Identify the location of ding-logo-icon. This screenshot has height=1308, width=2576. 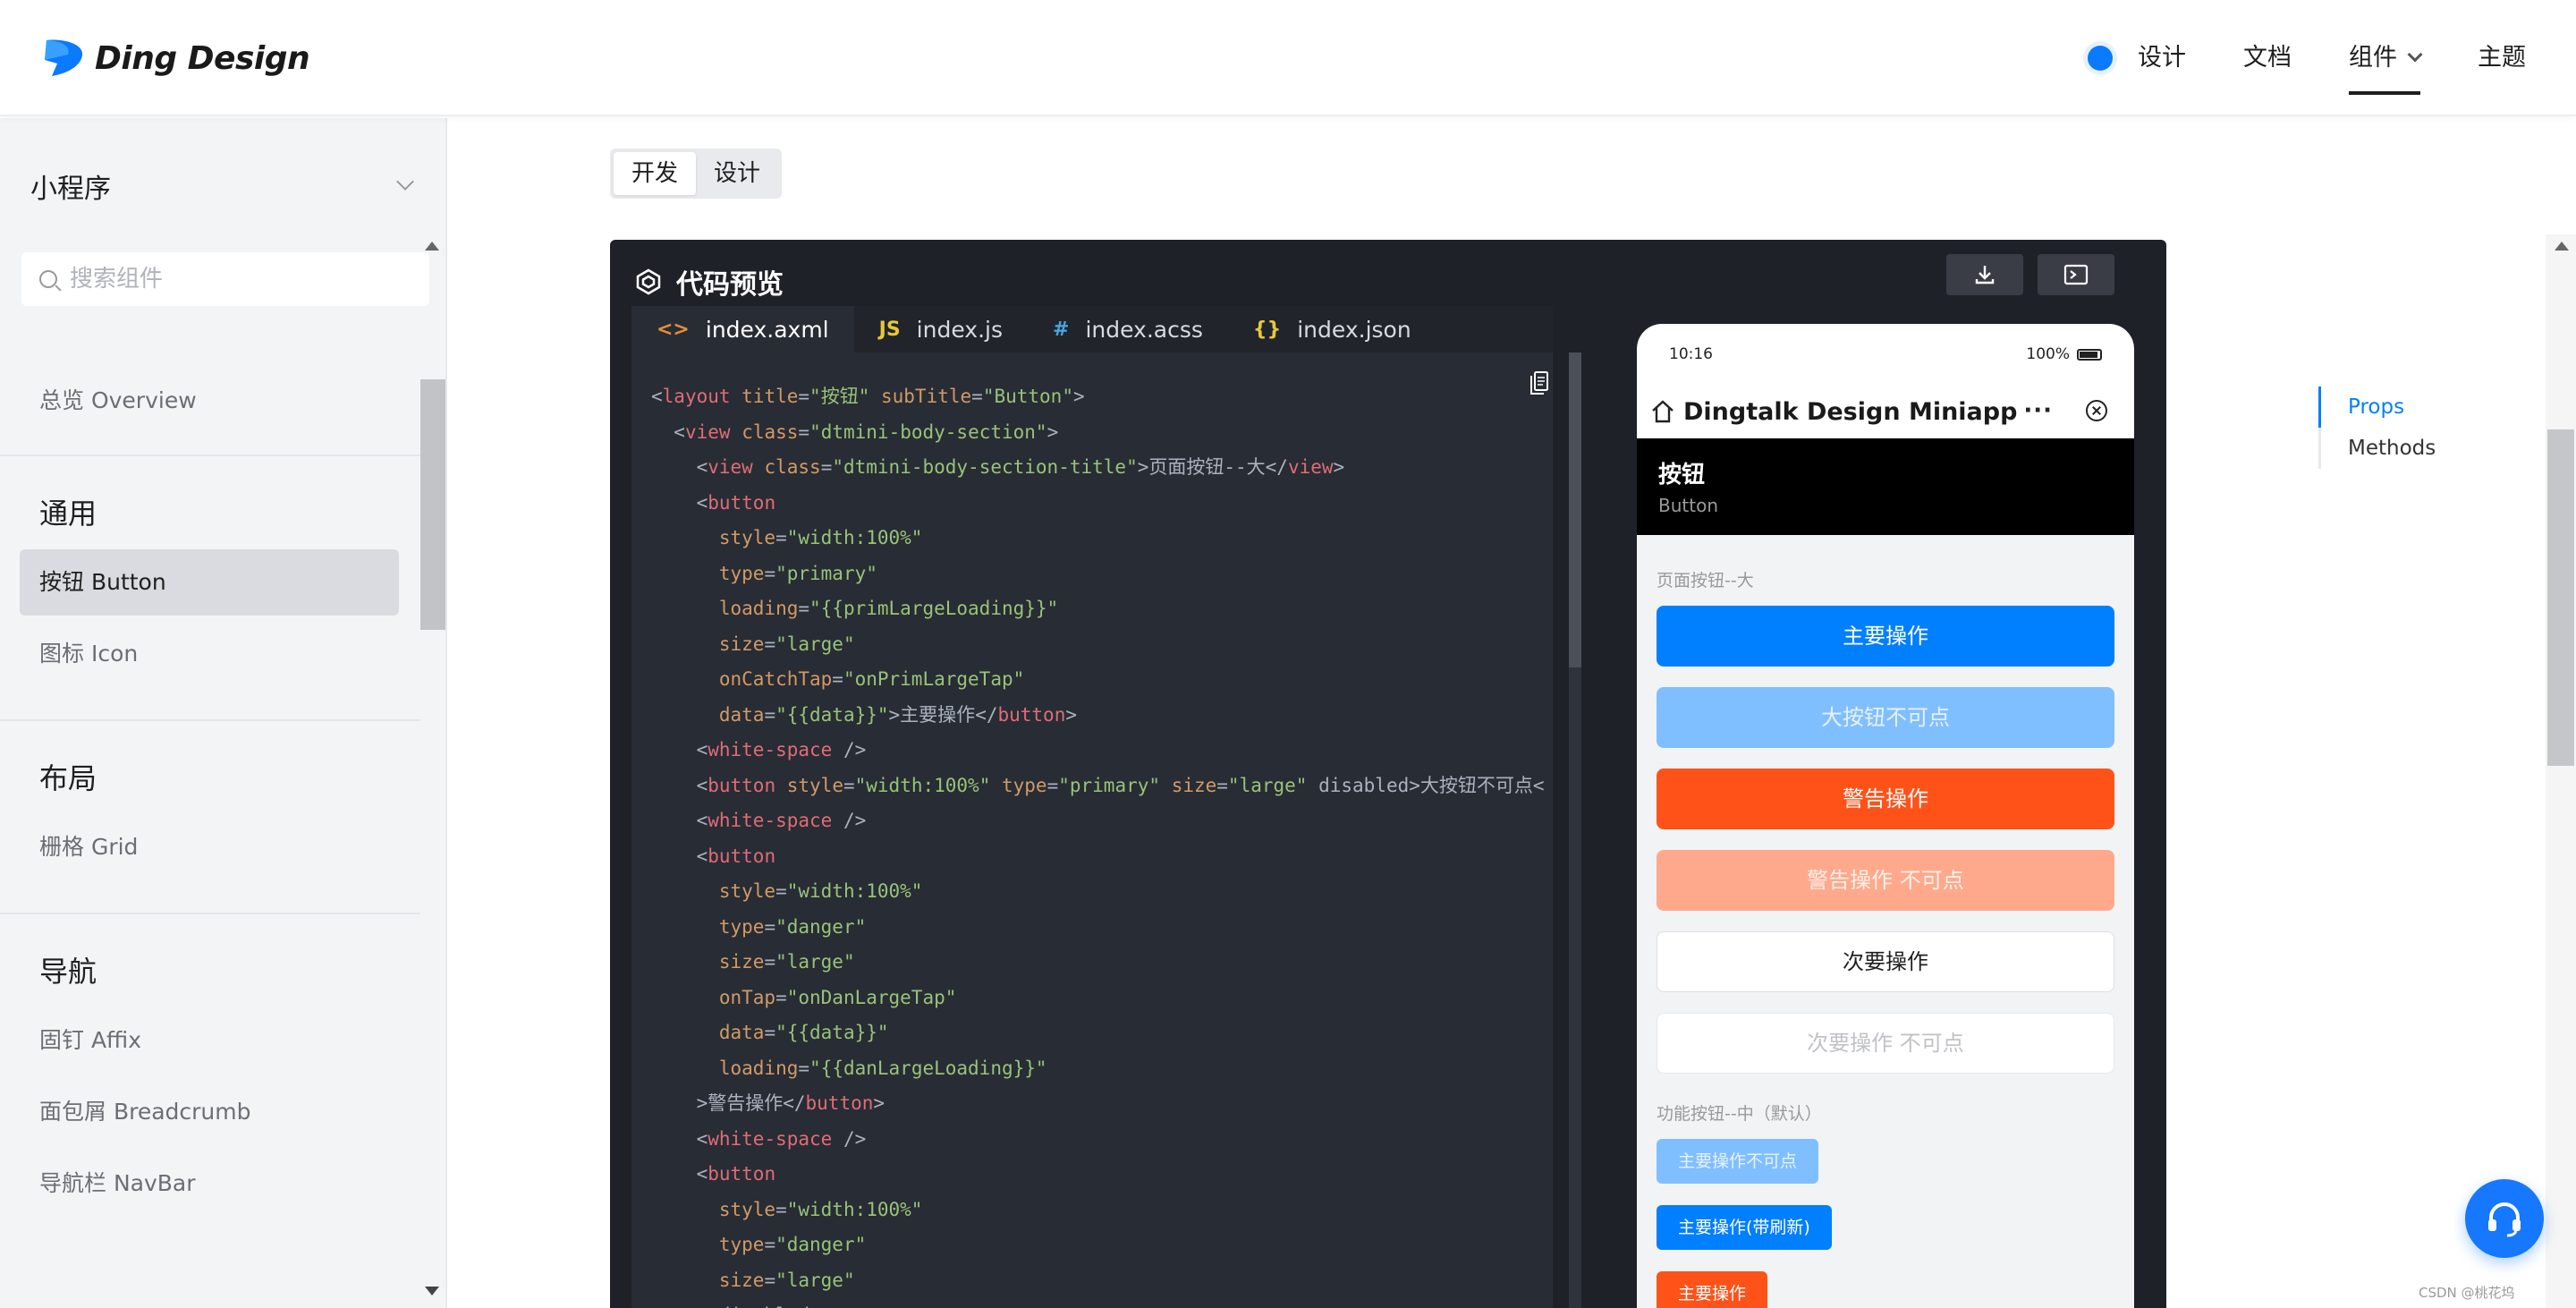
(64, 57).